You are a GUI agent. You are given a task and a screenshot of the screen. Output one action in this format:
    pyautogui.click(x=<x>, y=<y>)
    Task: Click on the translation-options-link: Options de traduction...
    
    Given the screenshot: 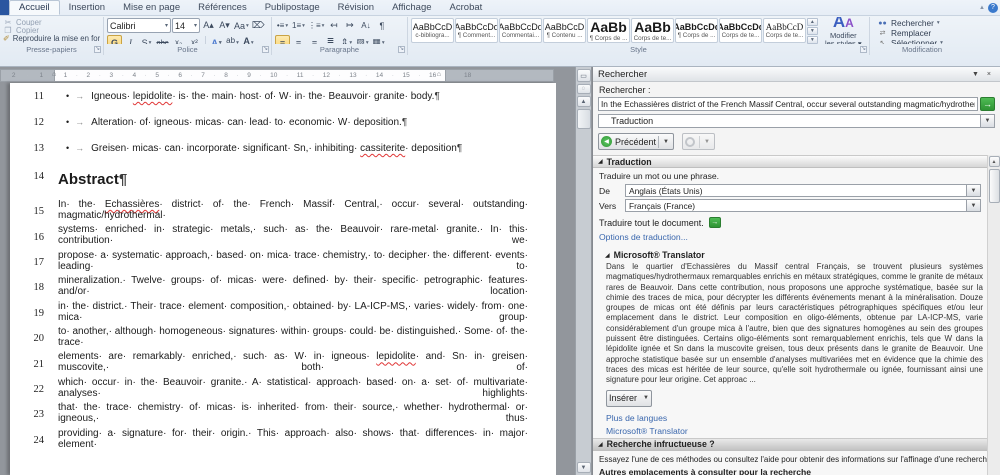 What is the action you would take?
    pyautogui.click(x=643, y=237)
    